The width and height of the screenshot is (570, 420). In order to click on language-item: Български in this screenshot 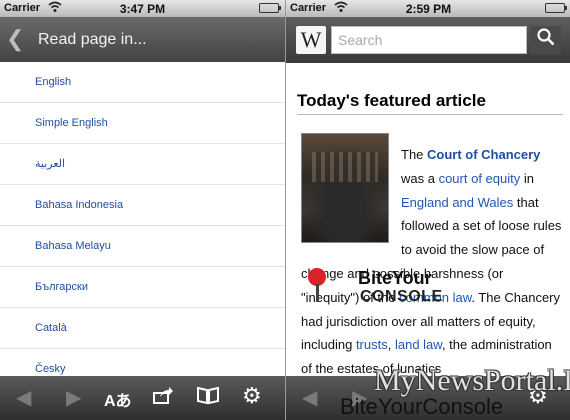, I will do `click(142, 287)`.